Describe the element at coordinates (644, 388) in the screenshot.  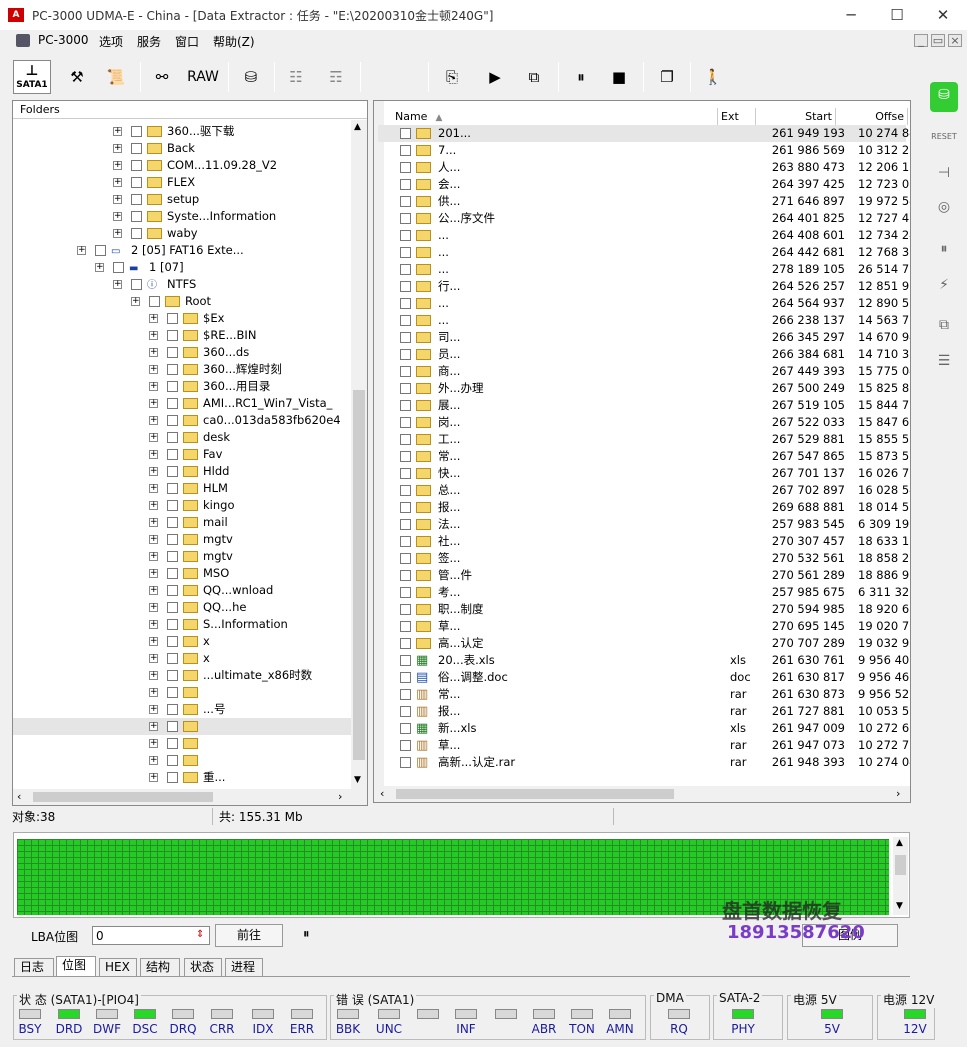
I see `file-row: 外...办理 267 500 249 15 825 89` at that location.